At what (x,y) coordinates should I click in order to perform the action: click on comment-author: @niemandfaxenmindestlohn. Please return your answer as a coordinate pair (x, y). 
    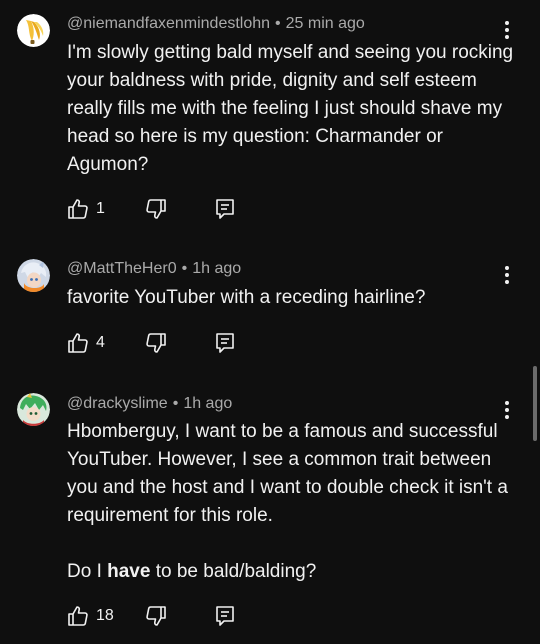
    Looking at the image, I should click on (168, 23).